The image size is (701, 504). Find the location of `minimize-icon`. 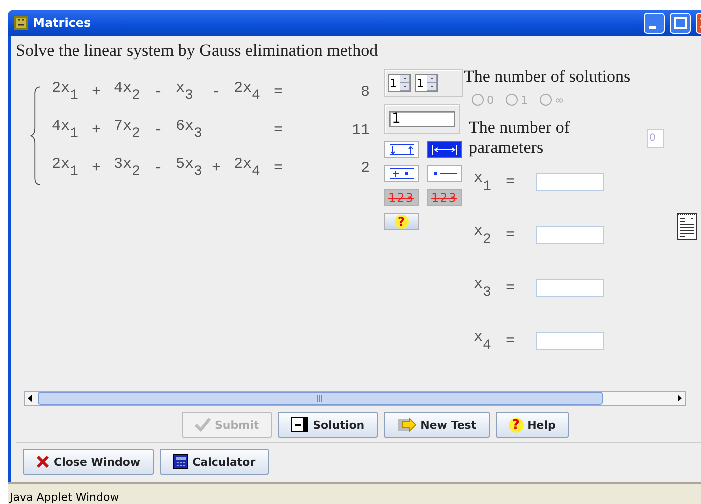

minimize-icon is located at coordinates (654, 23).